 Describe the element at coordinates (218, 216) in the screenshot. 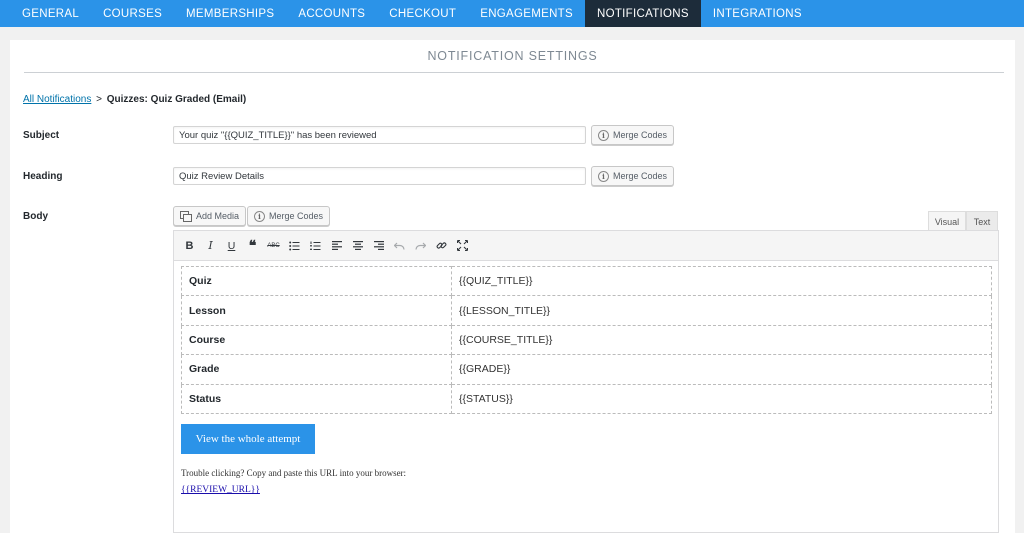

I see `add-media-label: Add Media` at that location.